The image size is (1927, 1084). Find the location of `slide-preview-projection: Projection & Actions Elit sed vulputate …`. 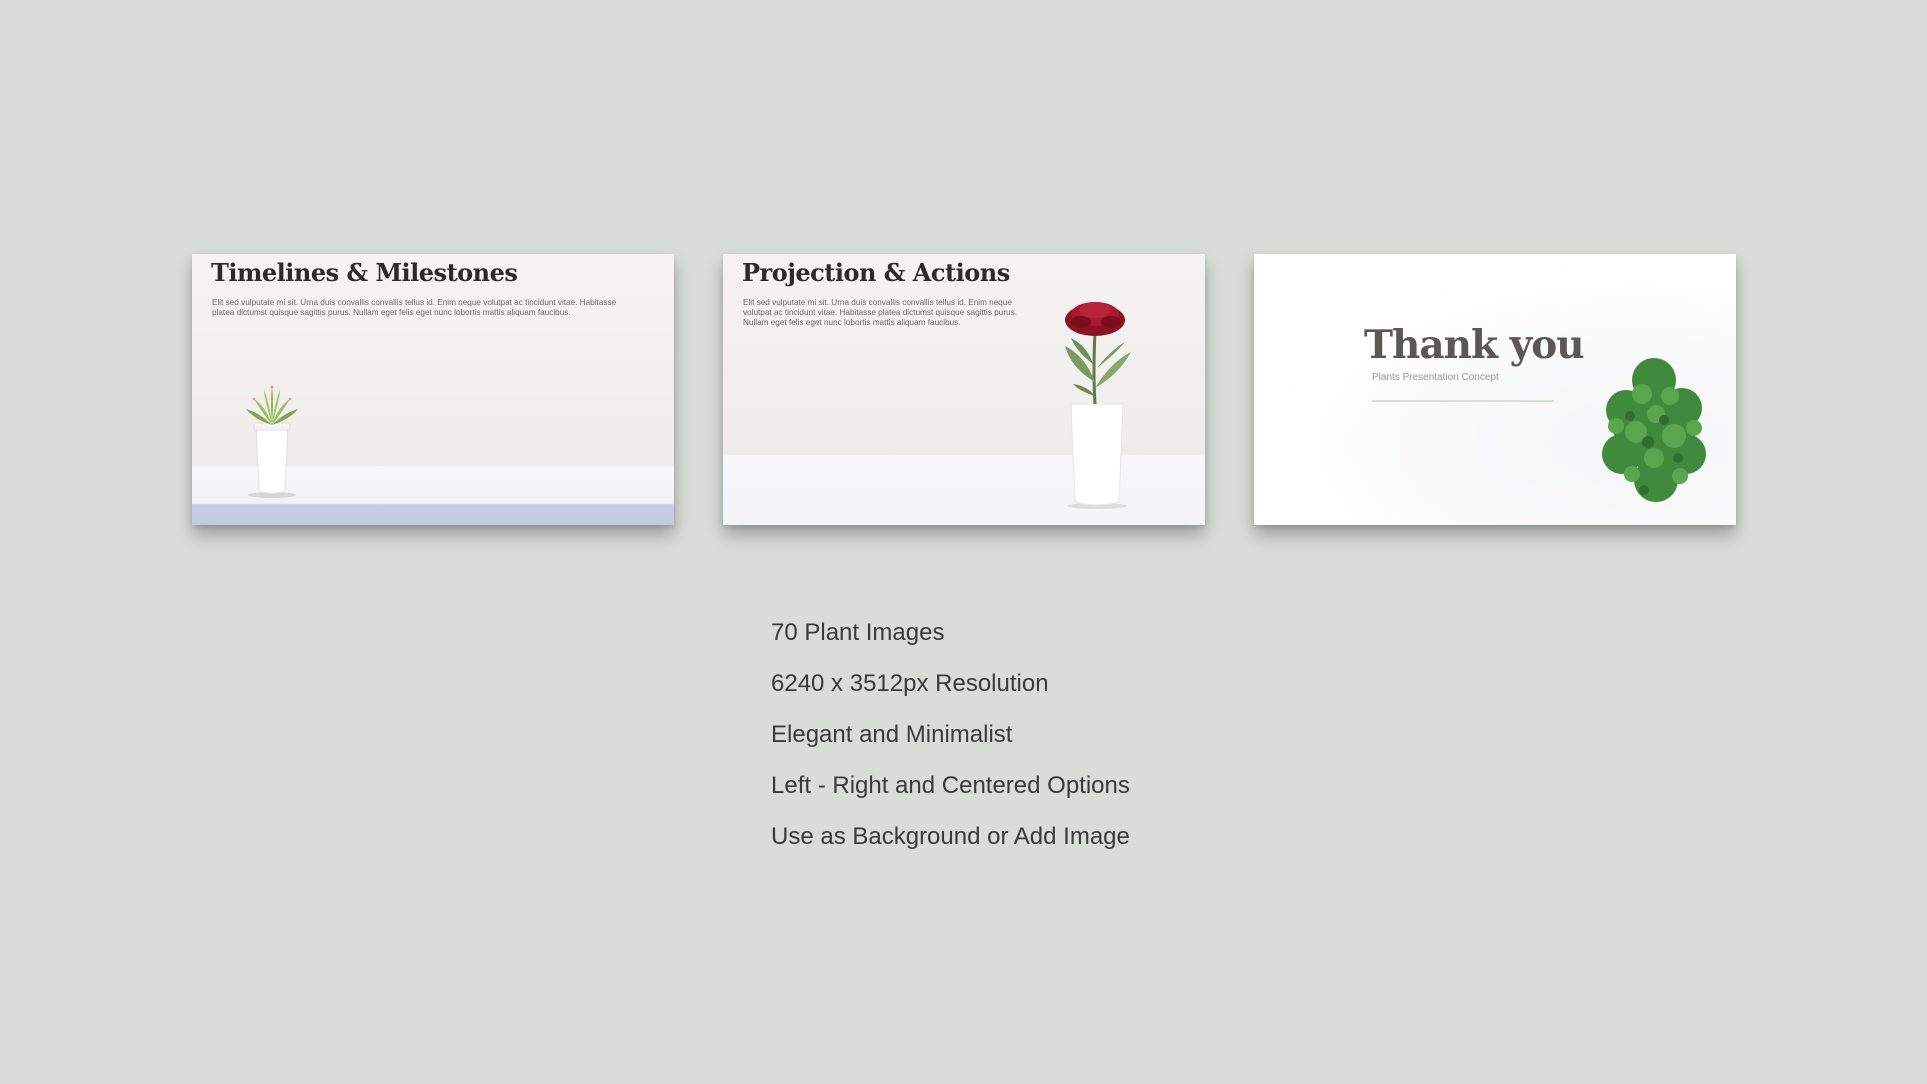

slide-preview-projection: Projection & Actions Elit sed vulputate … is located at coordinates (964, 389).